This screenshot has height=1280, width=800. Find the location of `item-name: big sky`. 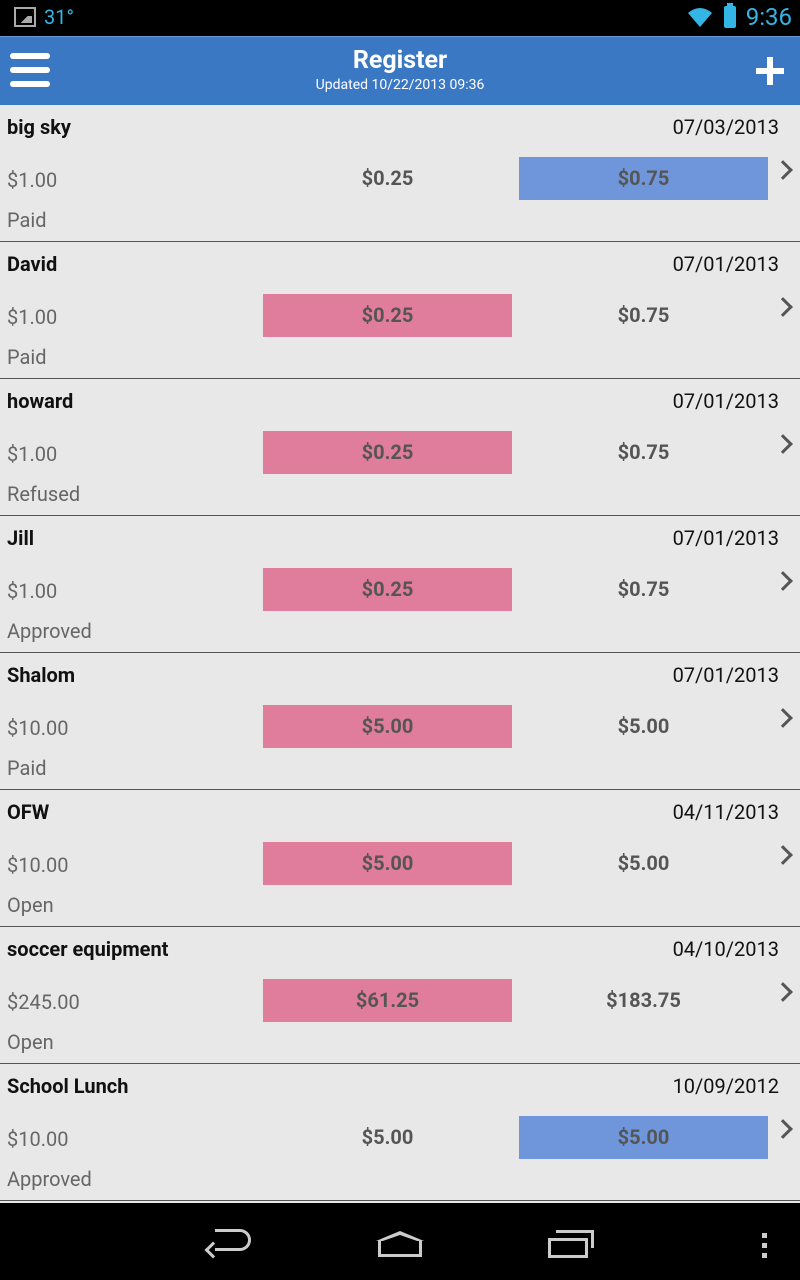

item-name: big sky is located at coordinates (39, 127).